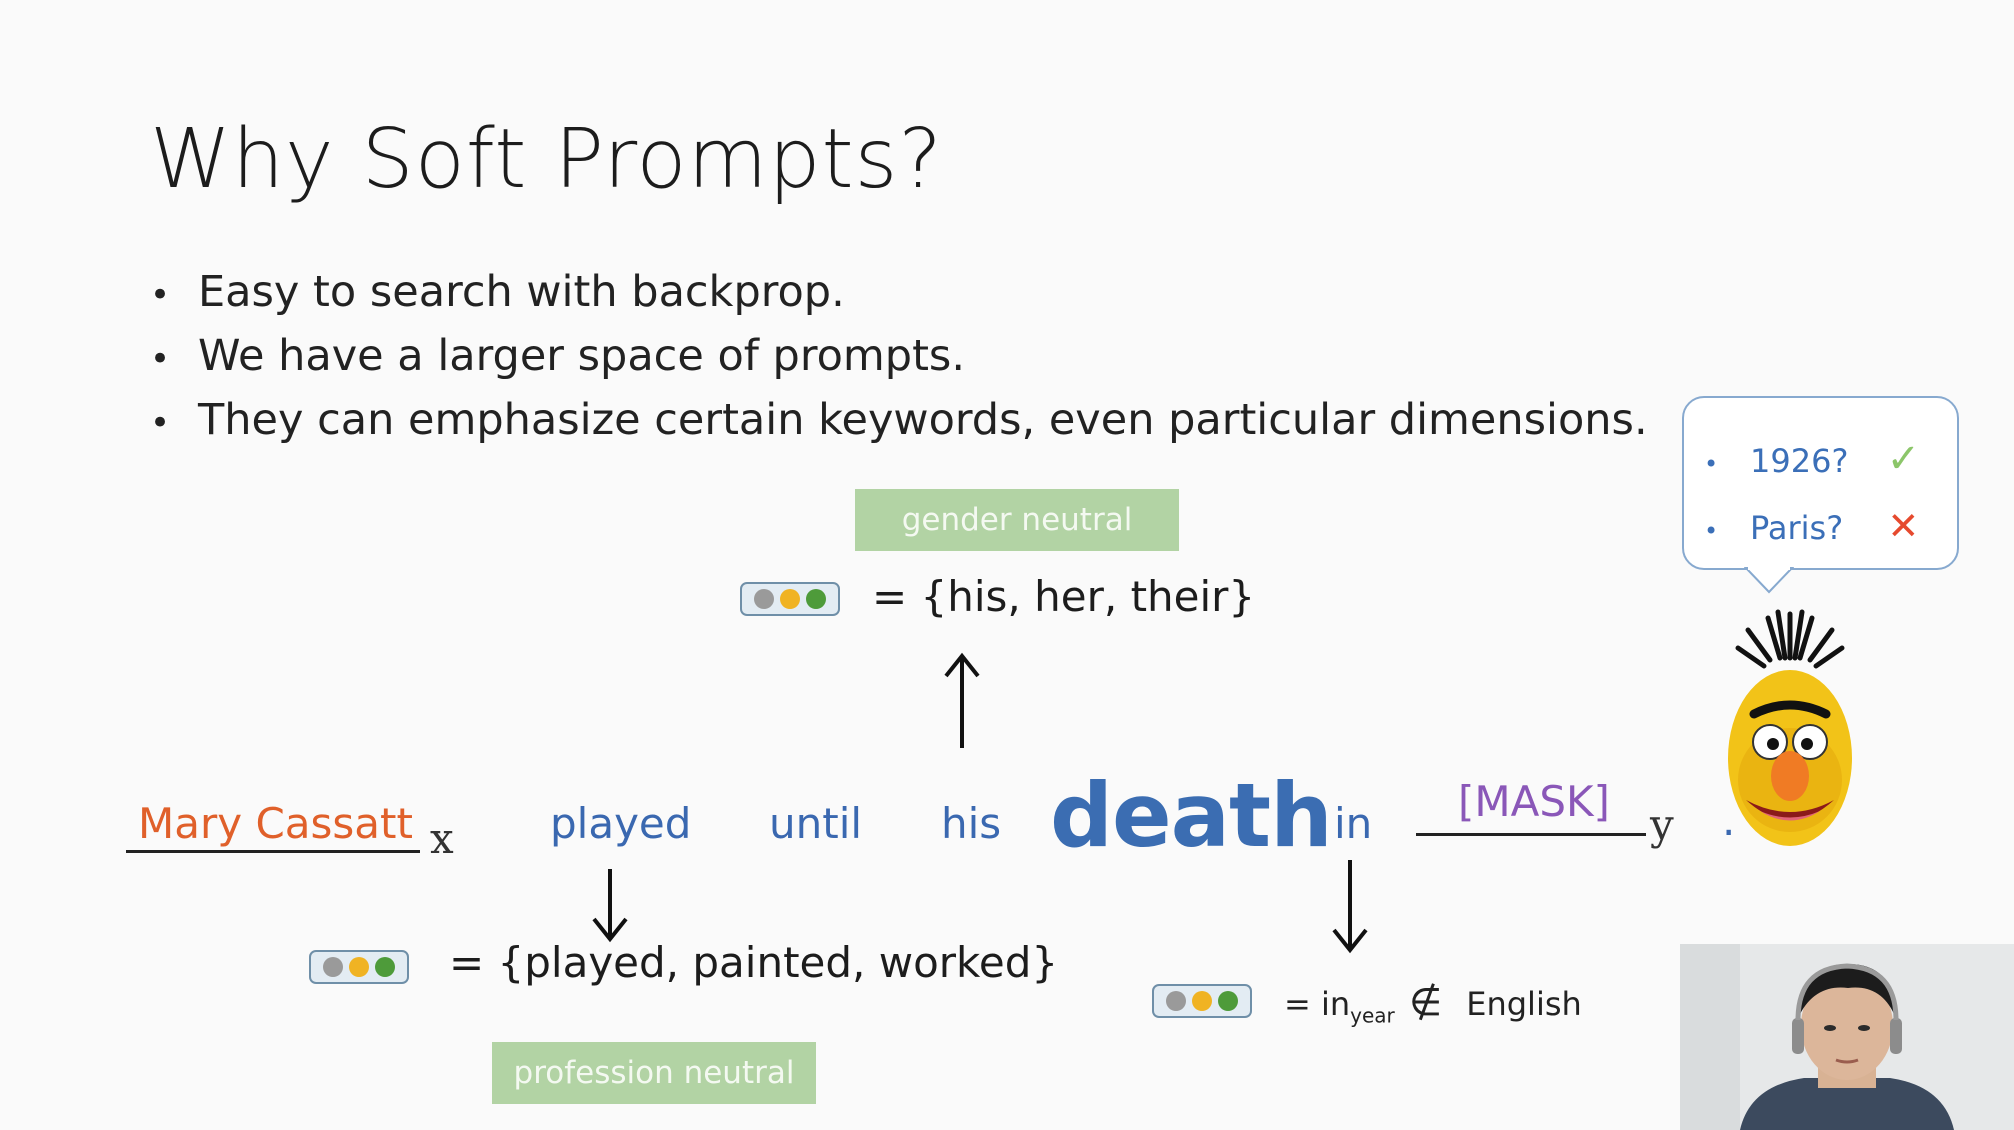 The width and height of the screenshot is (2014, 1130). Describe the element at coordinates (1903, 459) in the screenshot. I see `check-icon: ✓` at that location.